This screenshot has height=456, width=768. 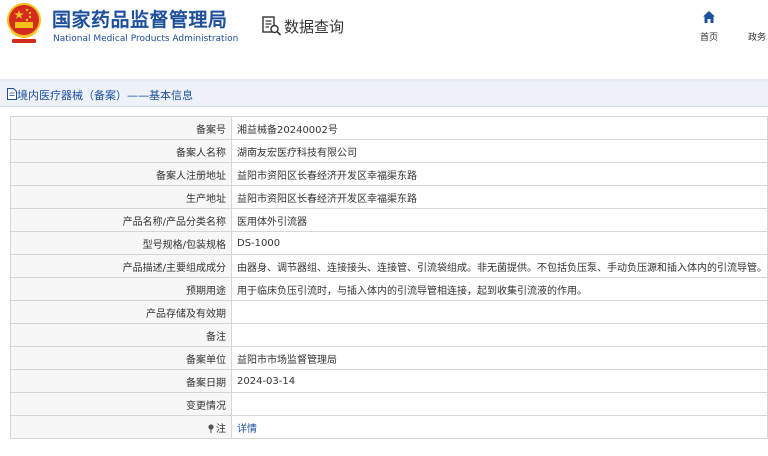 What do you see at coordinates (121, 312) in the screenshot?
I see `field-label: 产品存储及有效期` at bounding box center [121, 312].